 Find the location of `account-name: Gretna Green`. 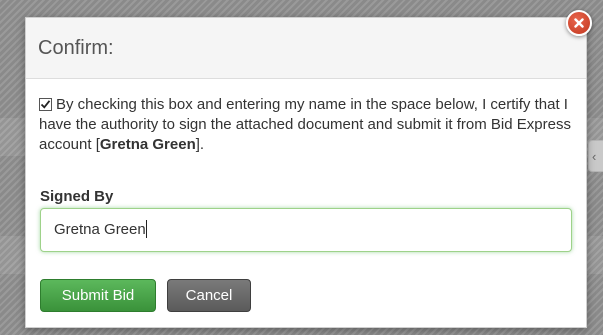

account-name: Gretna Green is located at coordinates (147, 144).